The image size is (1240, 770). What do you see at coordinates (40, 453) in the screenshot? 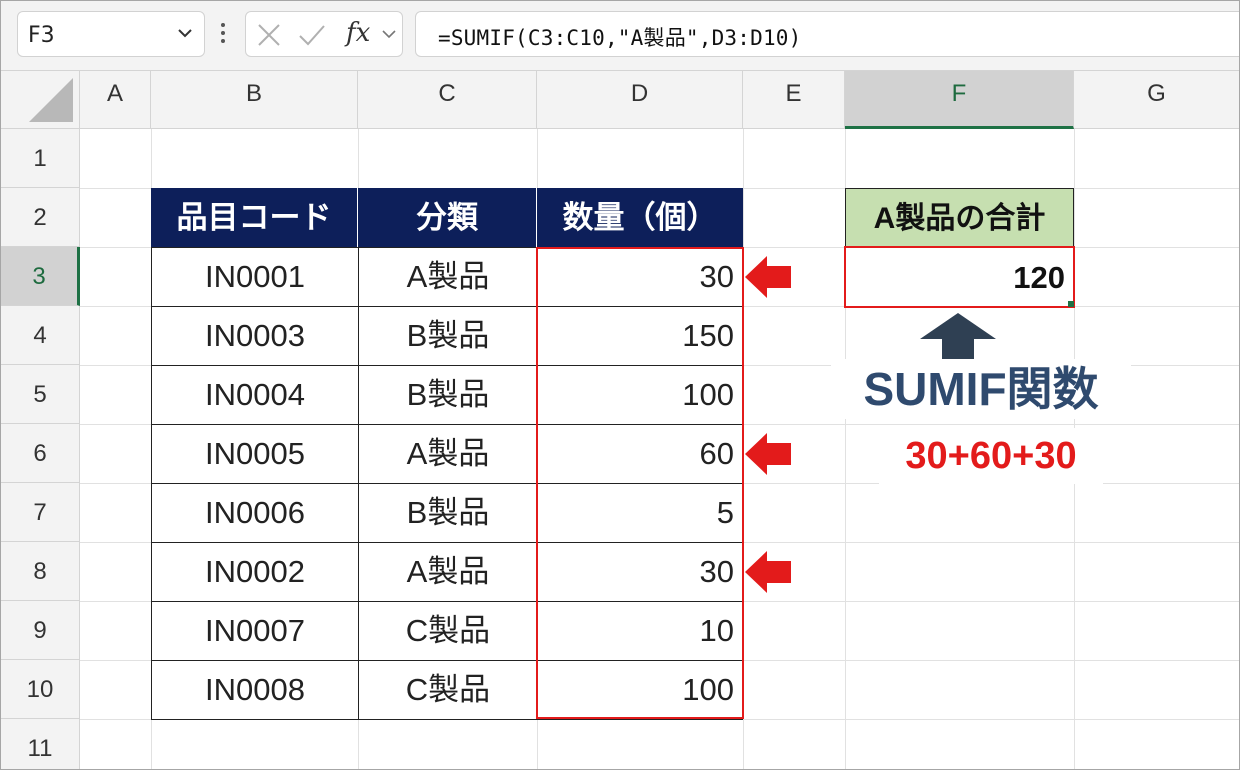
I see `row-header-6: 6` at bounding box center [40, 453].